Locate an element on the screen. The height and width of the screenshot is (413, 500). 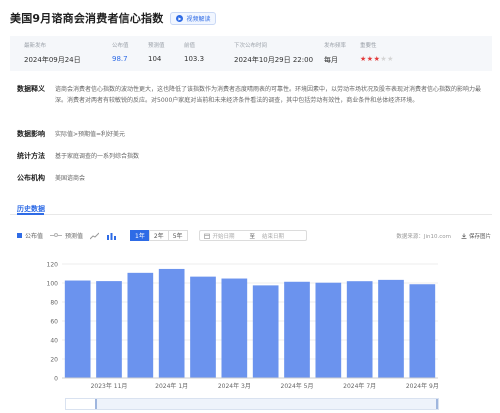
previous: 前值 103.3 is located at coordinates (194, 52).